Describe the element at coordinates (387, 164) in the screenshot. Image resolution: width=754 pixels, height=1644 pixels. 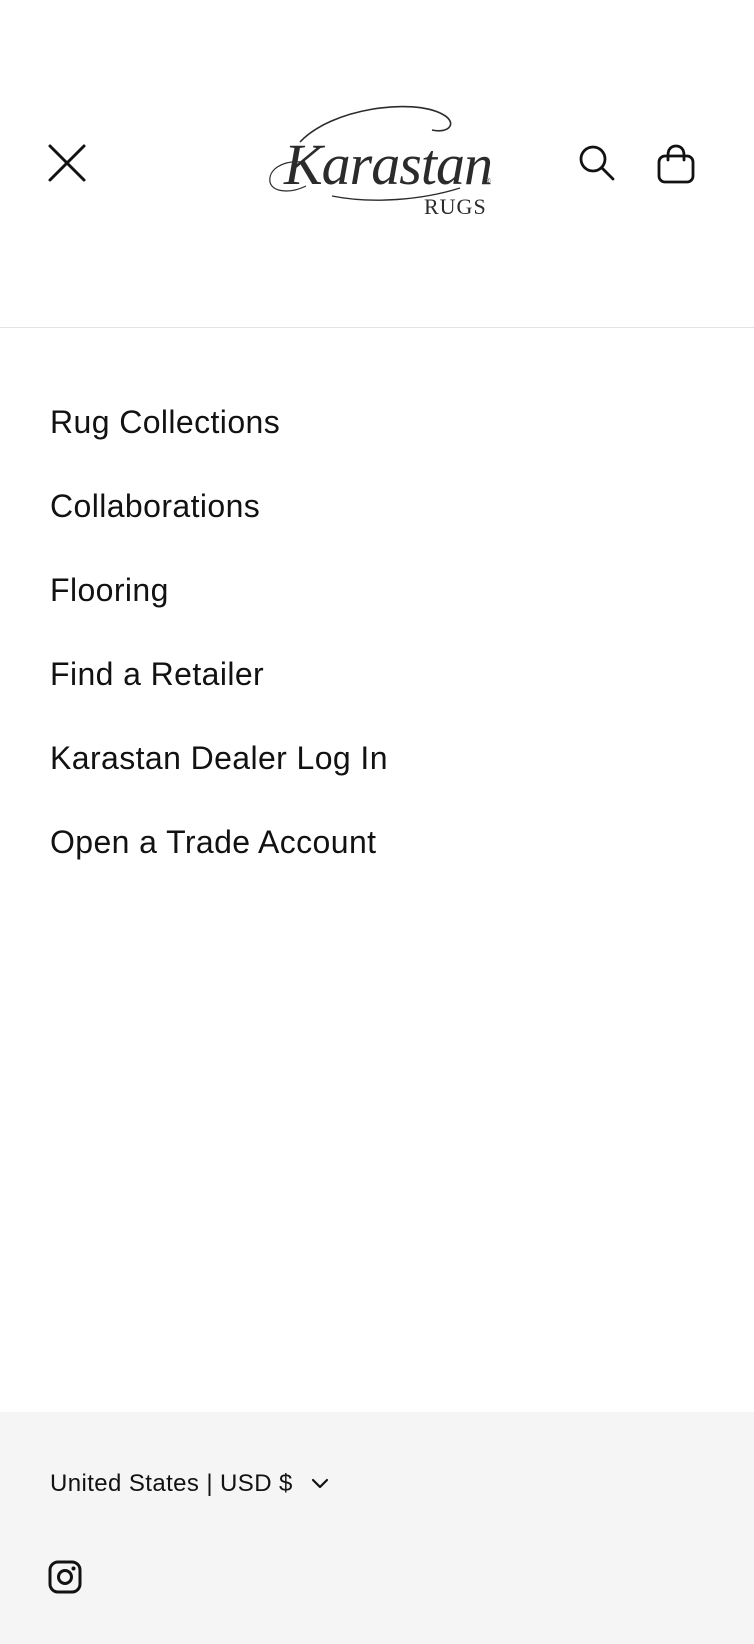
I see `logo-wordmark: Karastan` at that location.